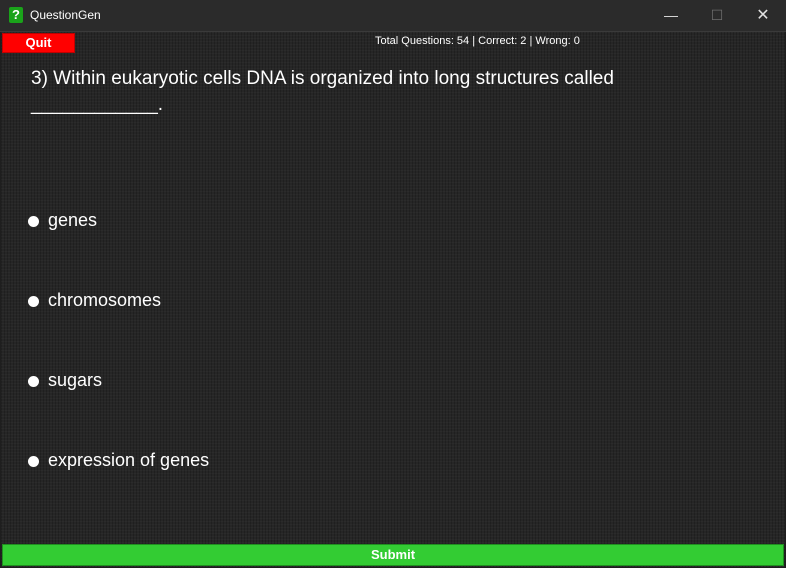 The width and height of the screenshot is (786, 568). What do you see at coordinates (75, 380) in the screenshot?
I see `answer-option-label: sugars` at bounding box center [75, 380].